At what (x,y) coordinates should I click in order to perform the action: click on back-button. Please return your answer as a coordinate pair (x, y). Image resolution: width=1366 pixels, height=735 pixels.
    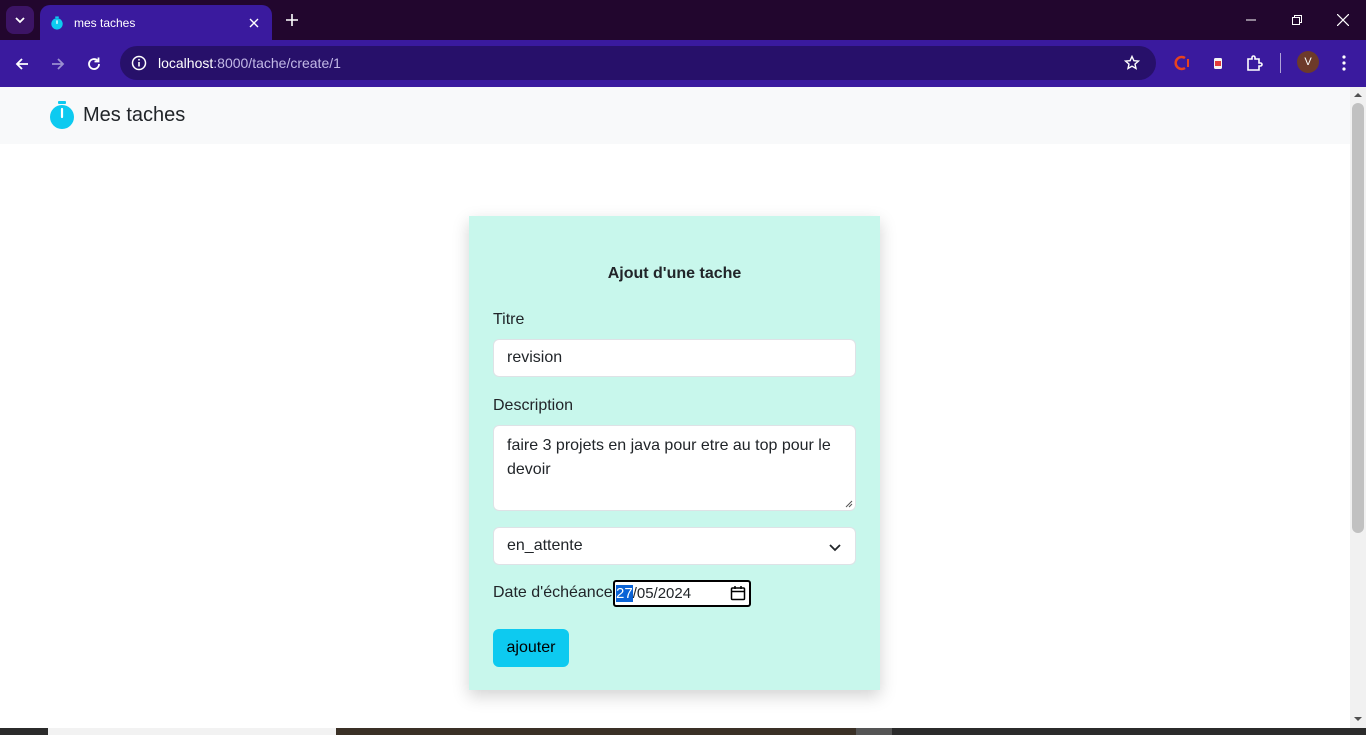
    Looking at the image, I should click on (22, 64).